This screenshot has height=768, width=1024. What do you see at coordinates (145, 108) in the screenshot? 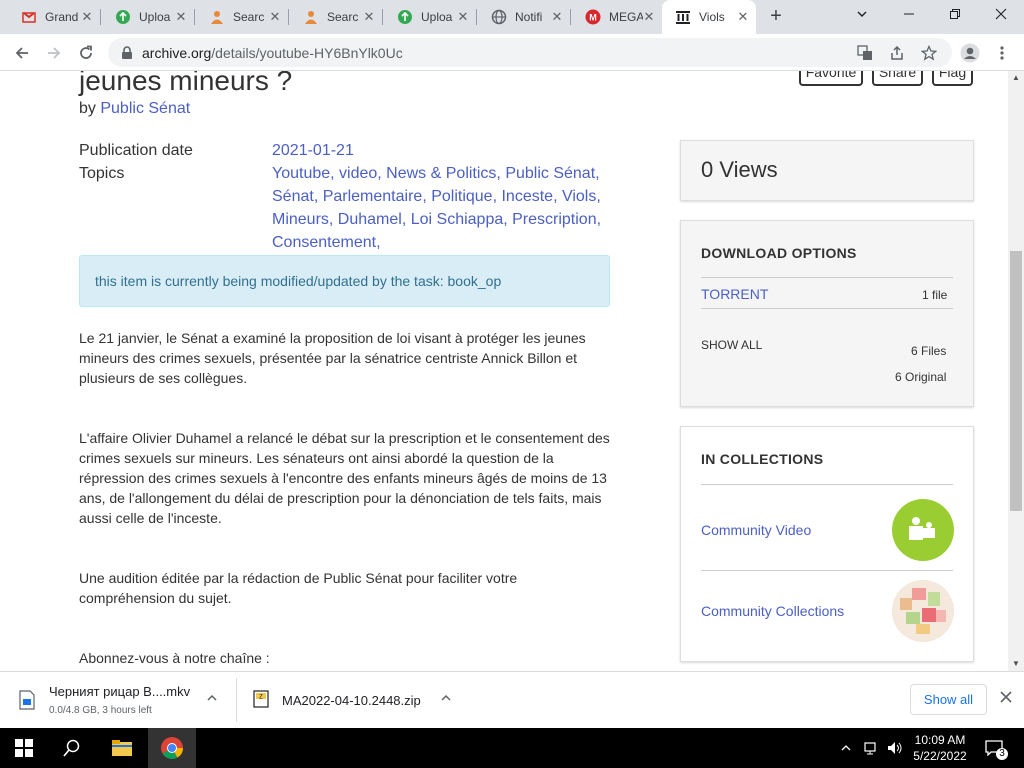
I see `creator-link: Public Sénat` at bounding box center [145, 108].